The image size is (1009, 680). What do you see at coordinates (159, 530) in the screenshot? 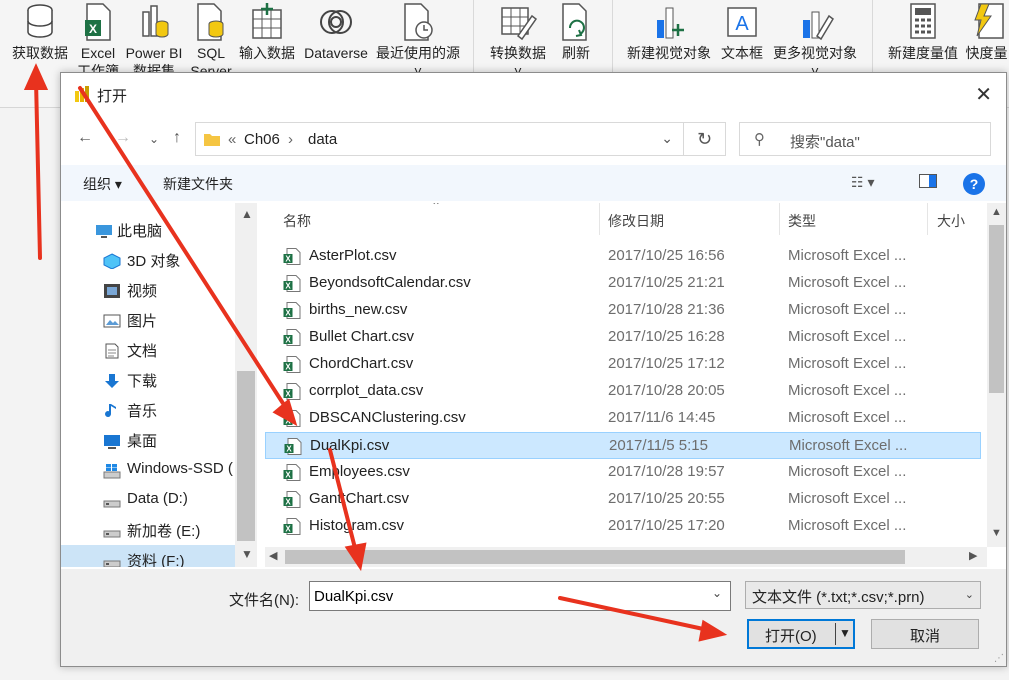
I see `tree-item-drive-e: 新加卷 (E:)` at bounding box center [159, 530].